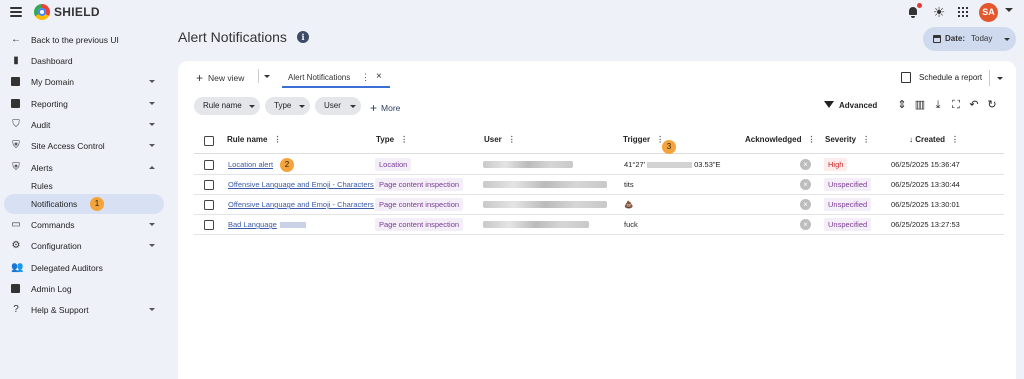 Image resolution: width=1024 pixels, height=379 pixels. Describe the element at coordinates (989, 78) in the screenshot. I see `divider` at that location.